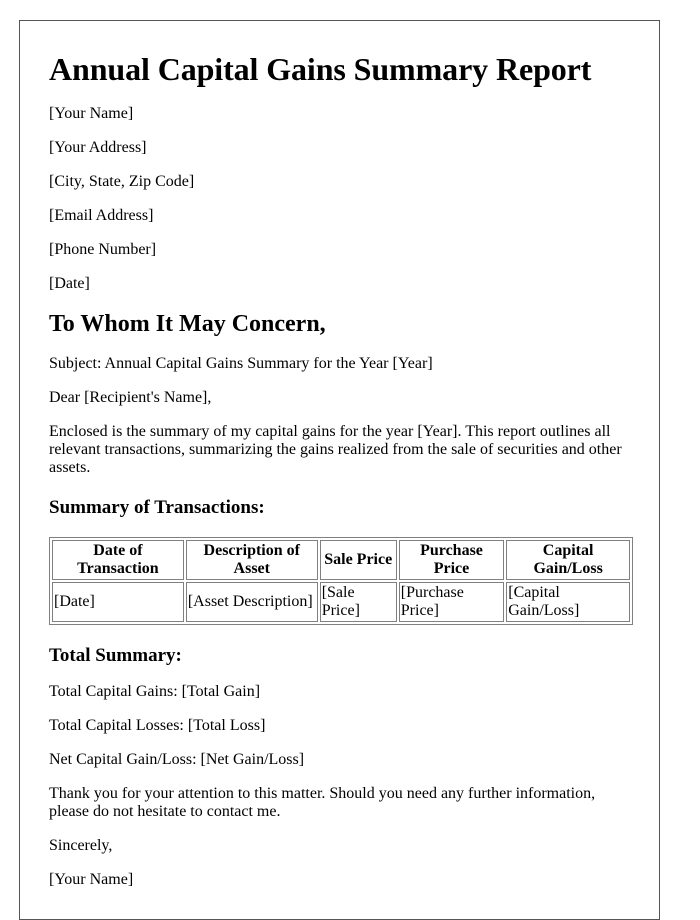 The image size is (700, 920). What do you see at coordinates (101, 215) in the screenshot?
I see `sender-email: [Email Address]` at bounding box center [101, 215].